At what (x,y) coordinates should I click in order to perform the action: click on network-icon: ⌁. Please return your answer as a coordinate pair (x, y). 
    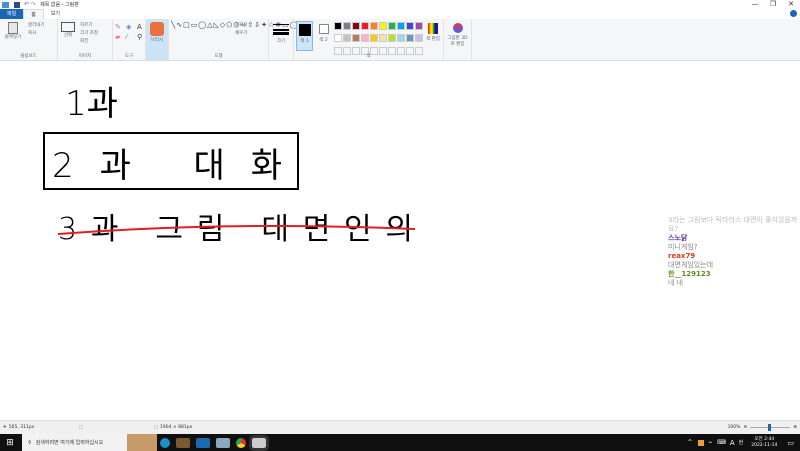
    Looking at the image, I should click on (711, 442).